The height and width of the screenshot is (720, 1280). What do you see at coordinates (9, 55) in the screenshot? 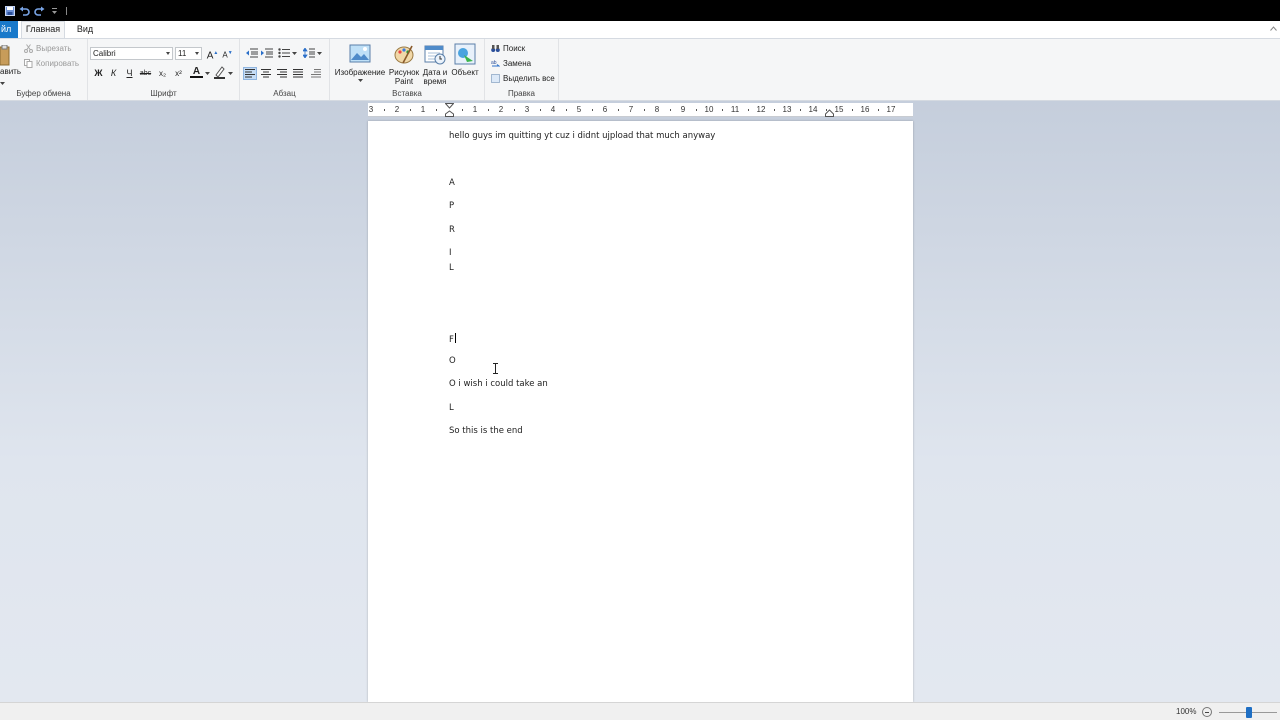
I see `paste-icon` at bounding box center [9, 55].